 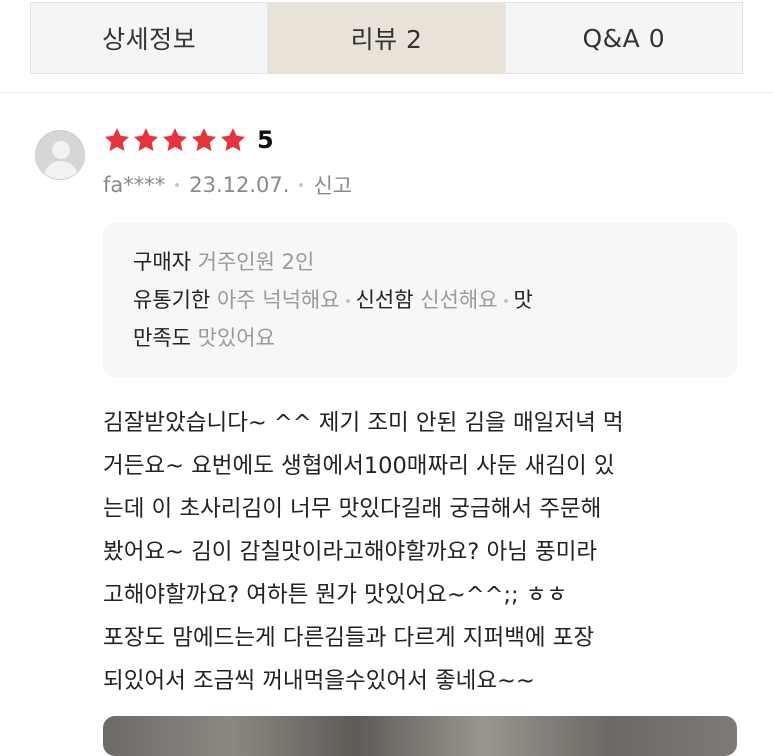 What do you see at coordinates (332, 185) in the screenshot?
I see `report-link: 신고` at bounding box center [332, 185].